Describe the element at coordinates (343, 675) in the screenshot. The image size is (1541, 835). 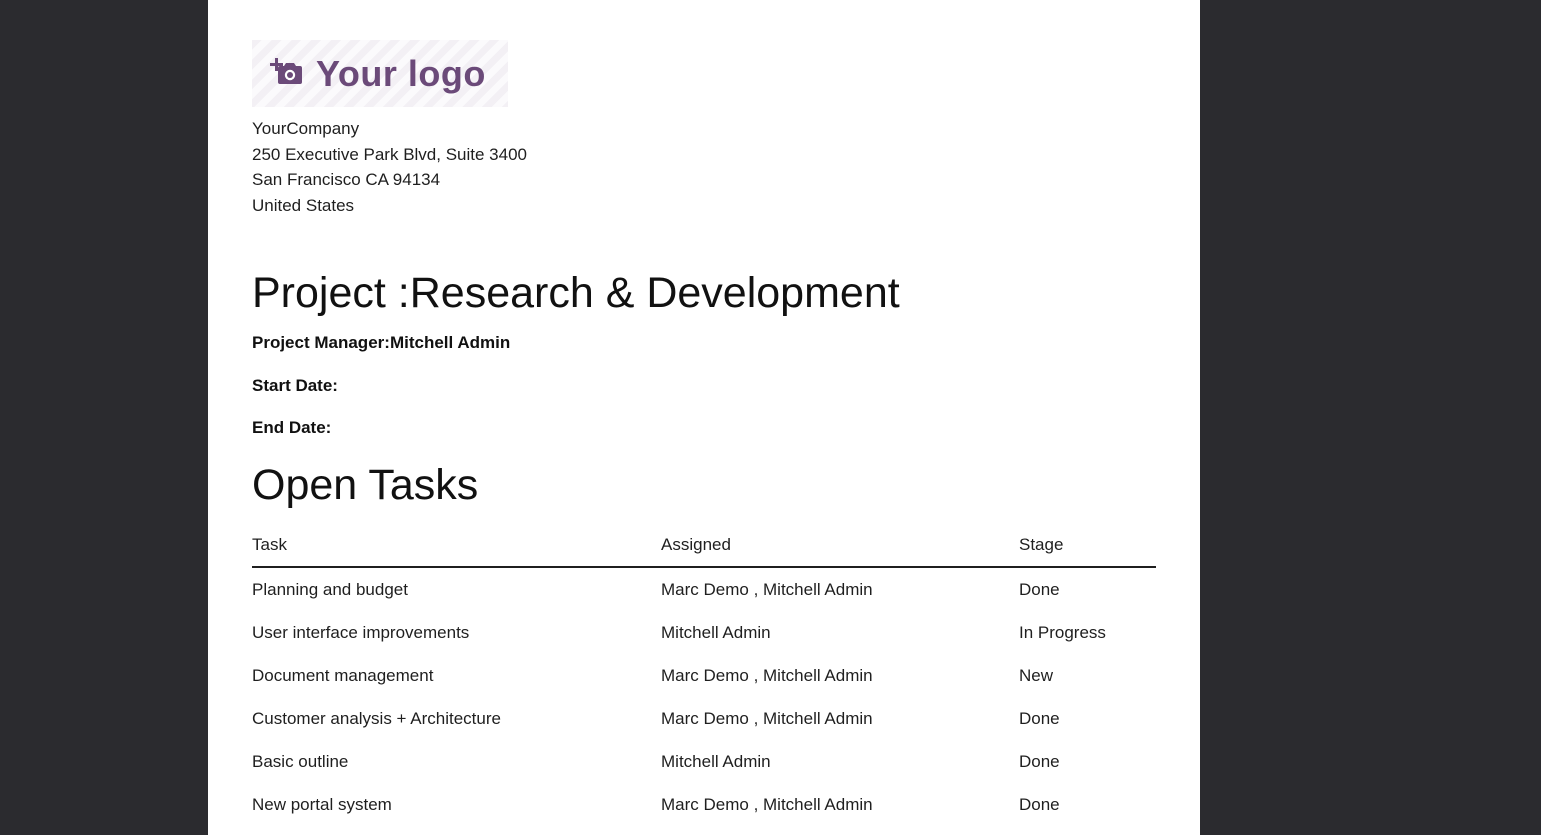
I see `task-name: Document management` at that location.